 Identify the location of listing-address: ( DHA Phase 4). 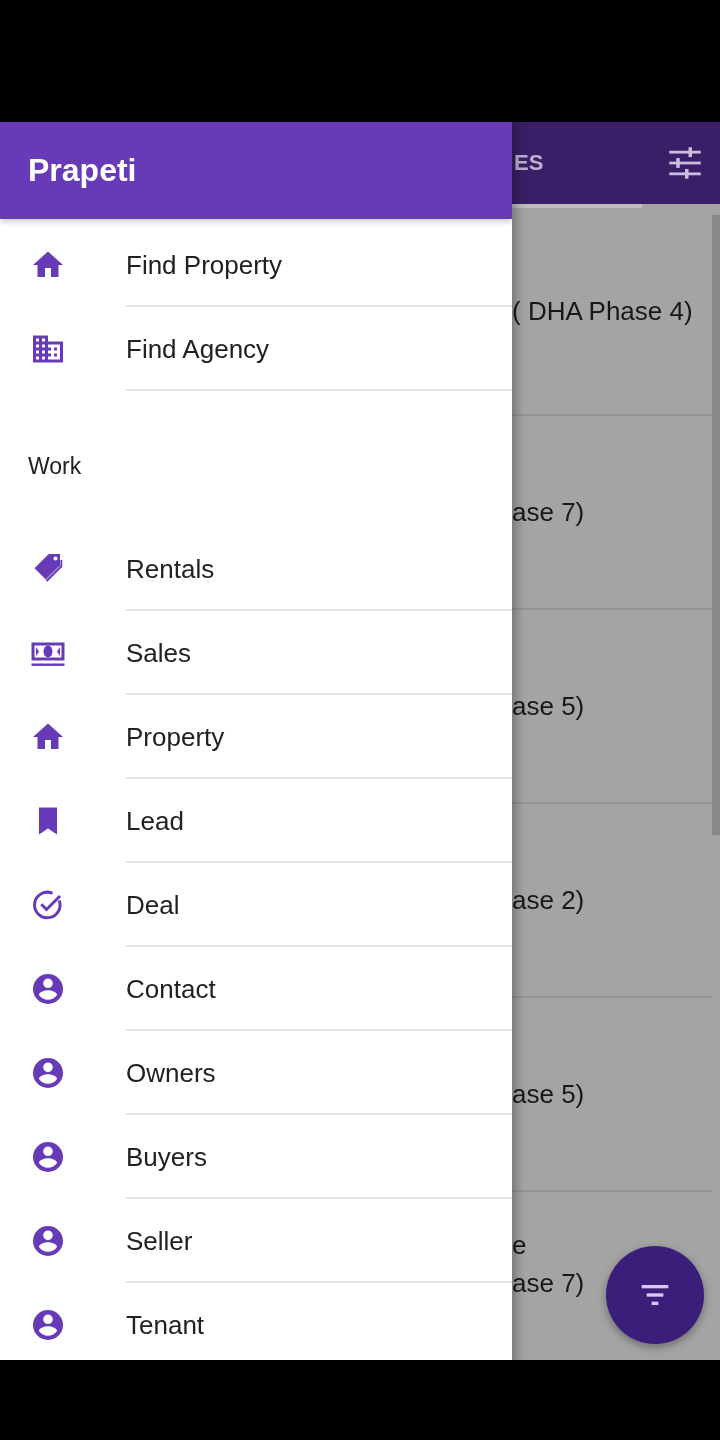
(602, 311).